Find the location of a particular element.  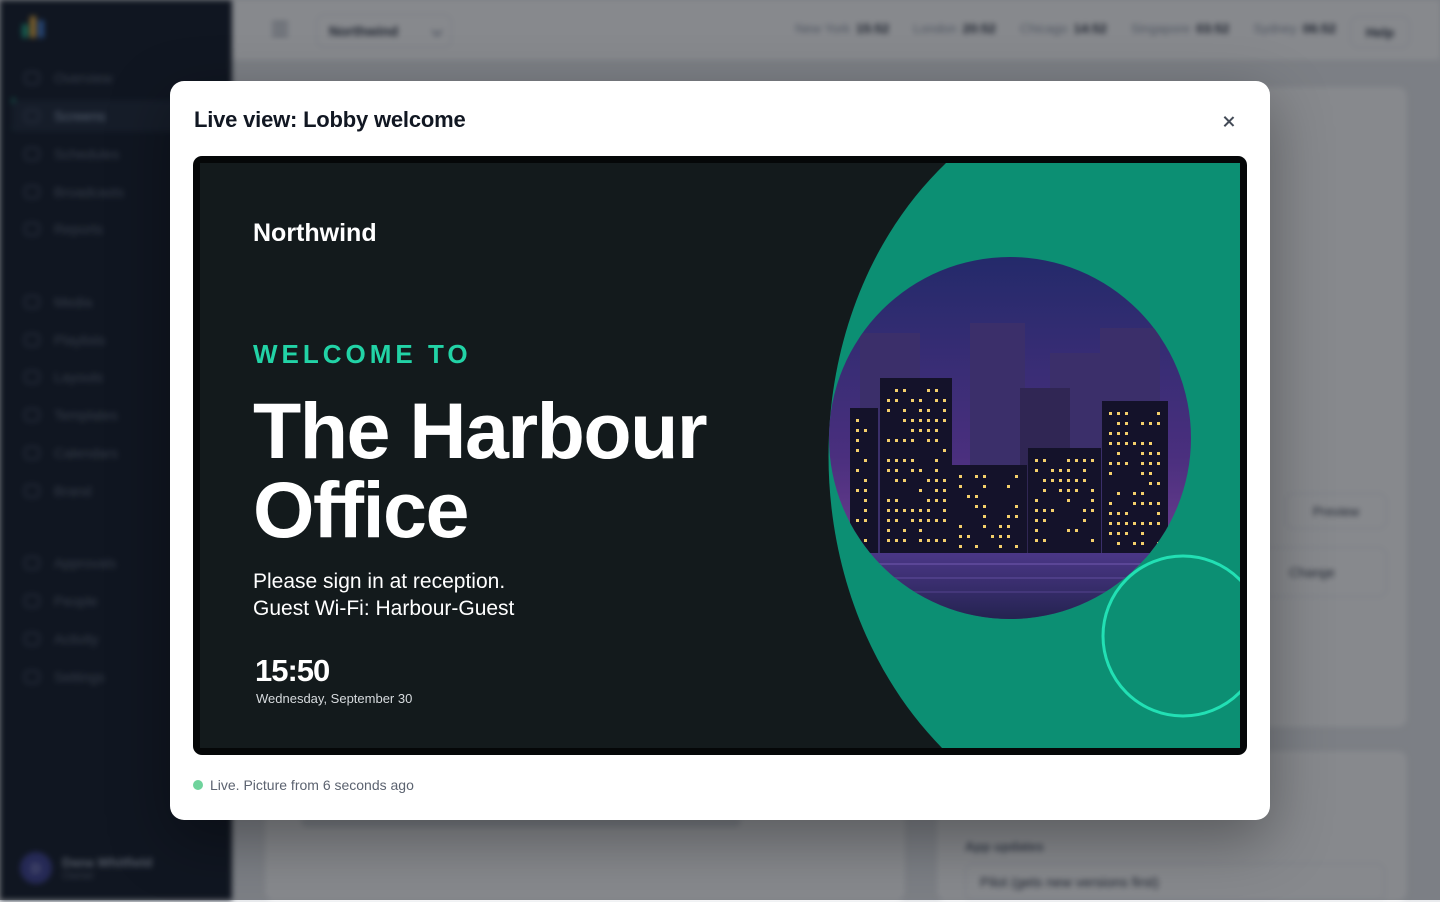

sign-headline: The Harbour Office is located at coordinates (480, 470).